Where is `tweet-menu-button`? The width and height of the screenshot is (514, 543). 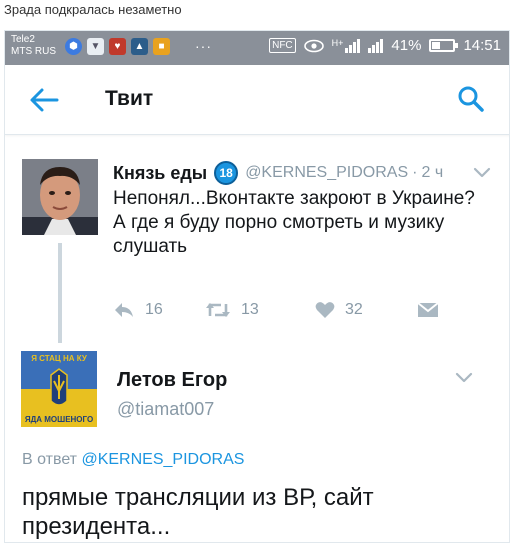 tweet-menu-button is located at coordinates (482, 172).